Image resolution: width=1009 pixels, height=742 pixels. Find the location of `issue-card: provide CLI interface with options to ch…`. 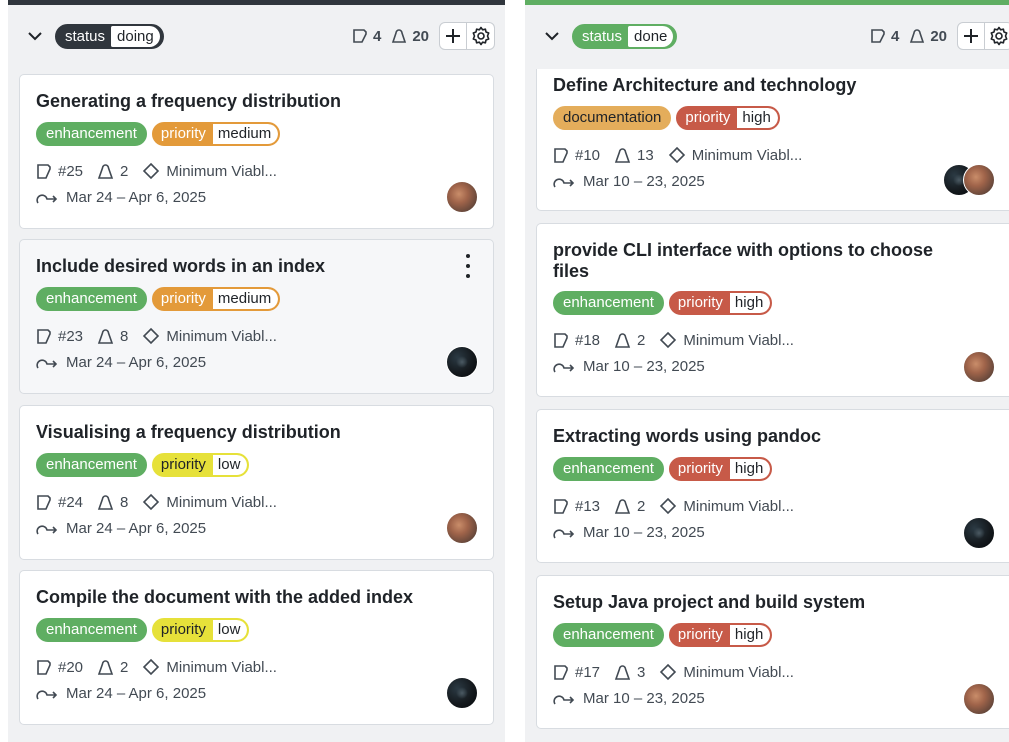

issue-card: provide CLI interface with options to ch… is located at coordinates (772, 310).